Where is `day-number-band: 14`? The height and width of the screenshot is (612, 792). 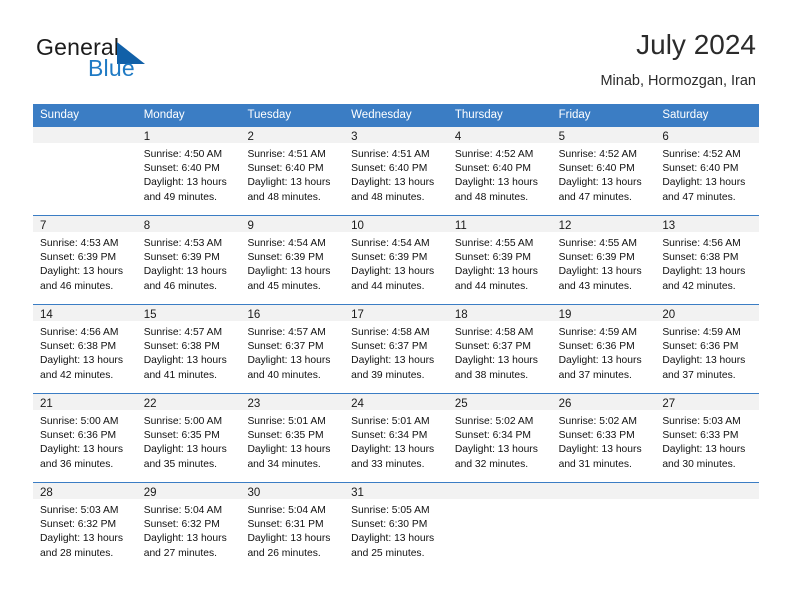
day-number-band: 14 is located at coordinates (85, 313).